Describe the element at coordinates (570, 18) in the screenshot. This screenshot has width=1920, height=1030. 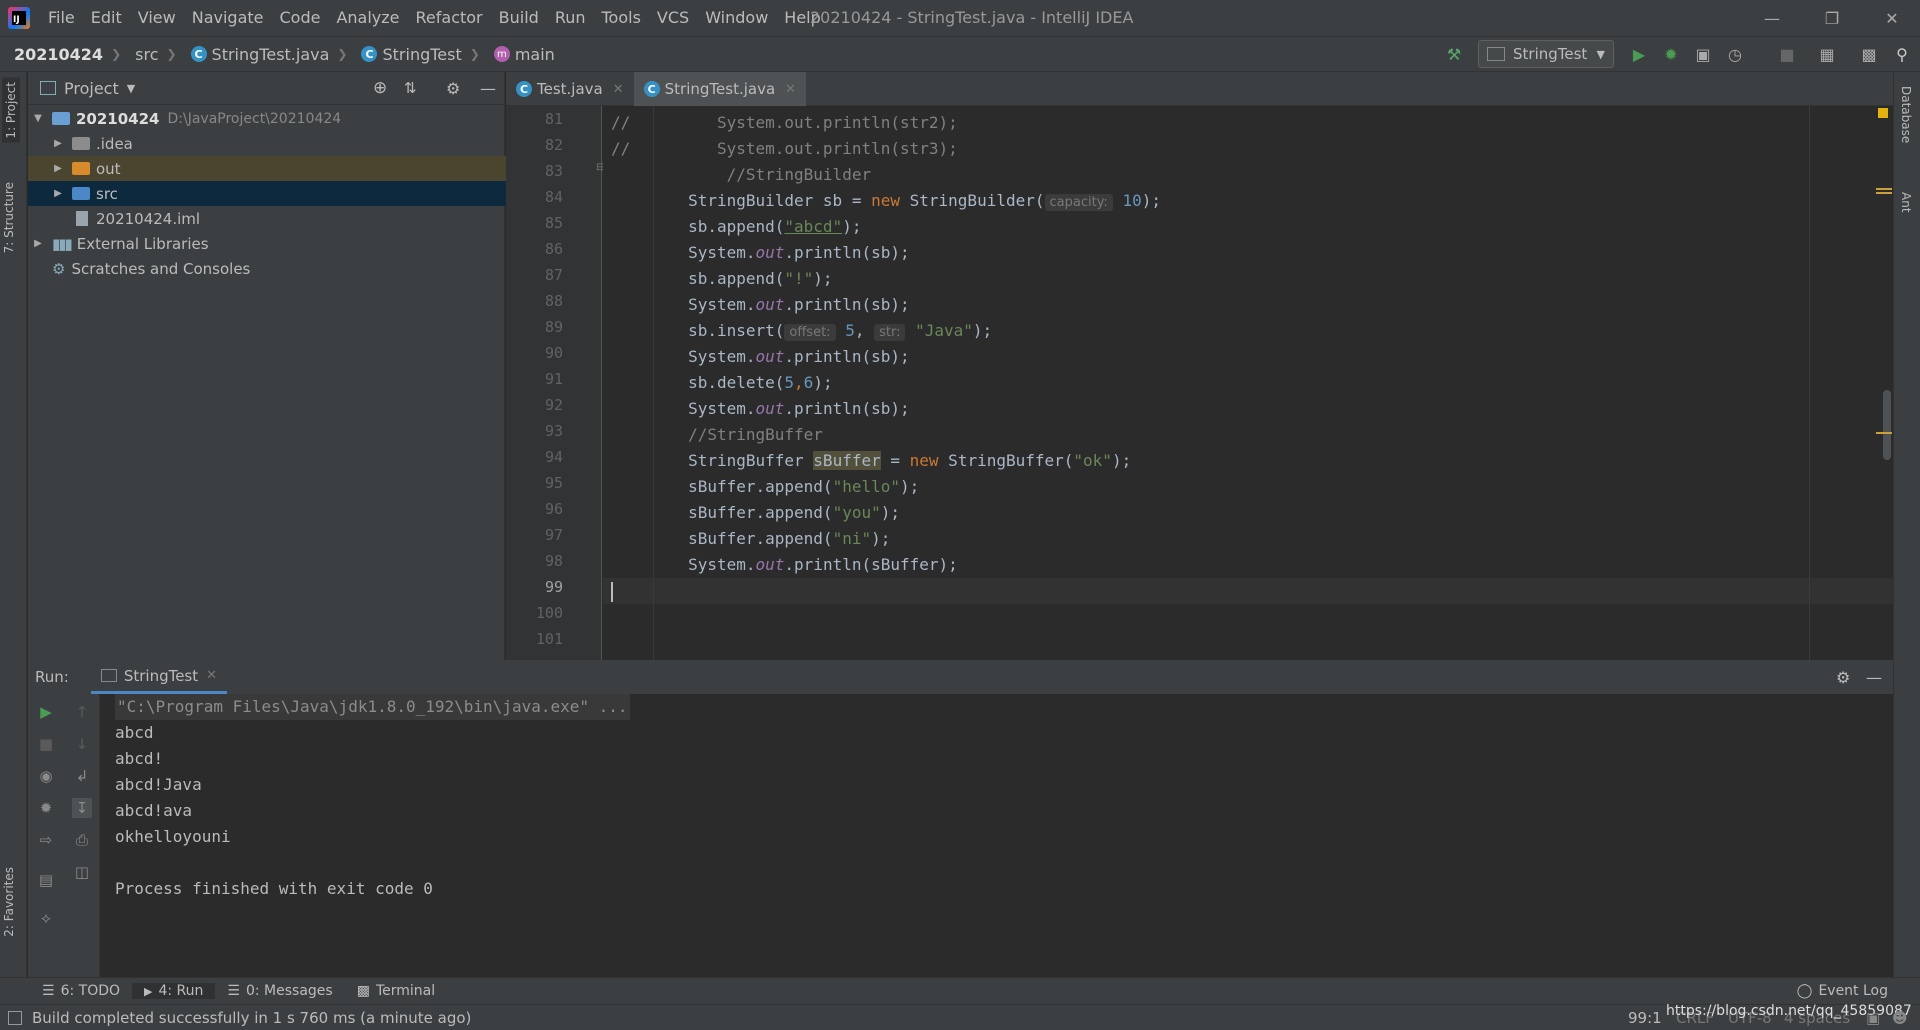
I see `menu-run: Run` at that location.